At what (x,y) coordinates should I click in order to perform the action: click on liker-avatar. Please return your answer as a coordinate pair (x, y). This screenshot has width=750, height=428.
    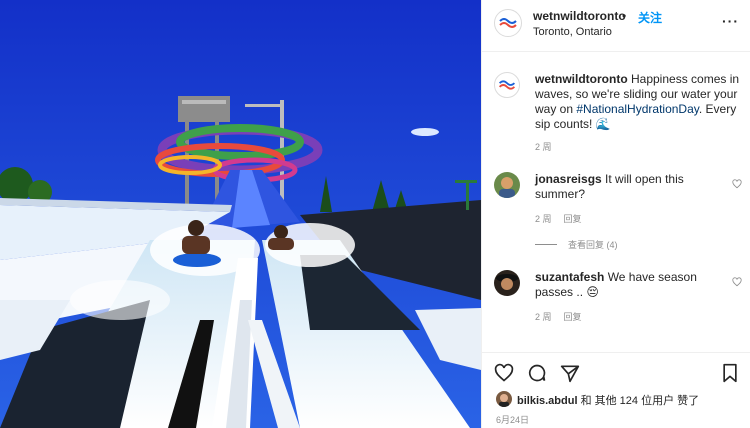
    Looking at the image, I should click on (504, 399).